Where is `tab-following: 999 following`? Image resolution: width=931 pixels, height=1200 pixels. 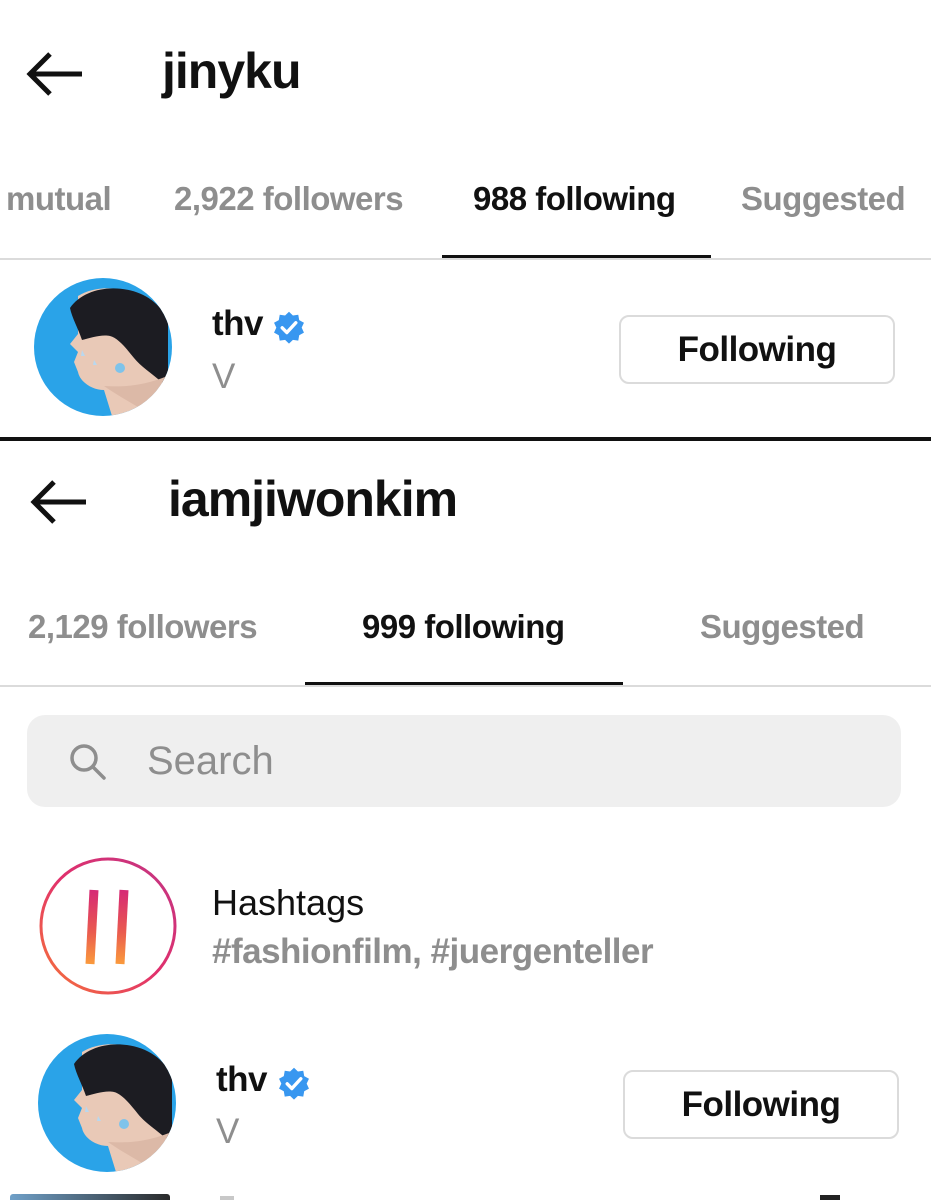
tab-following: 999 following is located at coordinates (463, 627).